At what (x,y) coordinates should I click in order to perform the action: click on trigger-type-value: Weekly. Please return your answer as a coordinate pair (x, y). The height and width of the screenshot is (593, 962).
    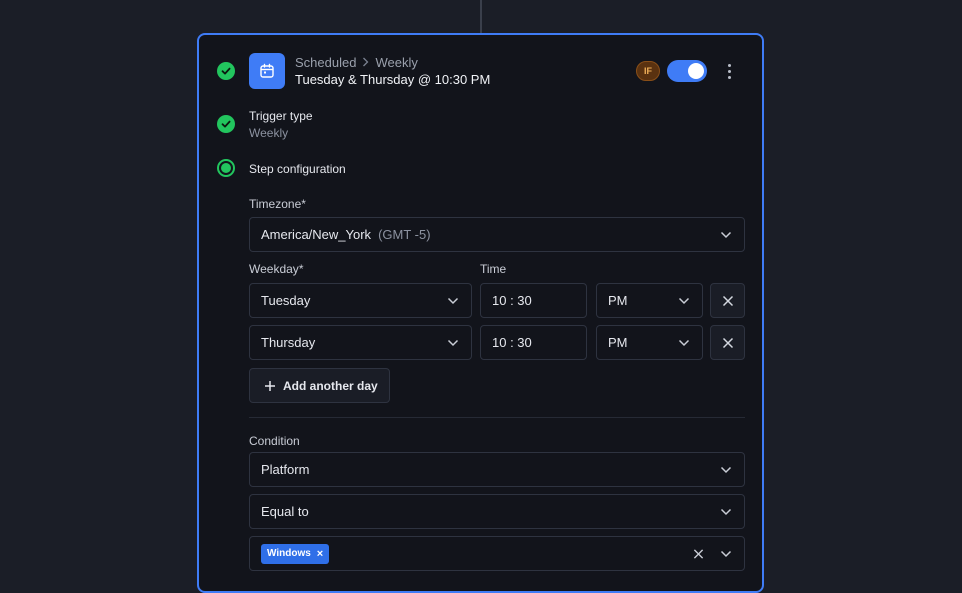
    Looking at the image, I should click on (269, 133).